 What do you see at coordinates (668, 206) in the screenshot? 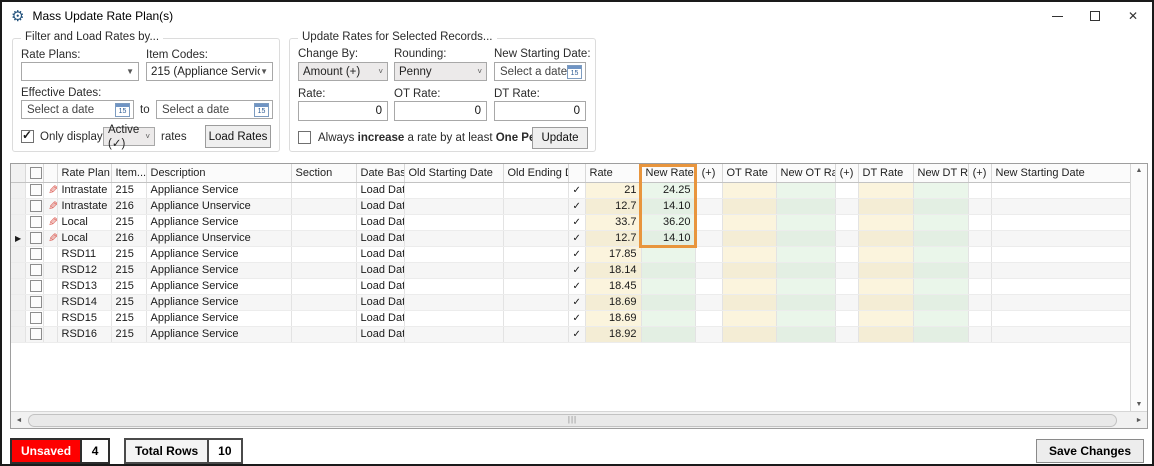
I see `cell-new-rate: 14.10` at bounding box center [668, 206].